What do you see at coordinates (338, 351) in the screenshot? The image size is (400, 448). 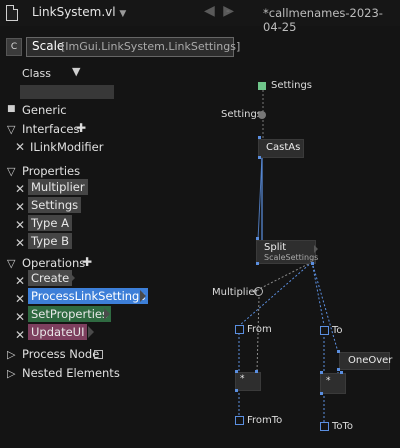 I see `oneover-pin-icon` at bounding box center [338, 351].